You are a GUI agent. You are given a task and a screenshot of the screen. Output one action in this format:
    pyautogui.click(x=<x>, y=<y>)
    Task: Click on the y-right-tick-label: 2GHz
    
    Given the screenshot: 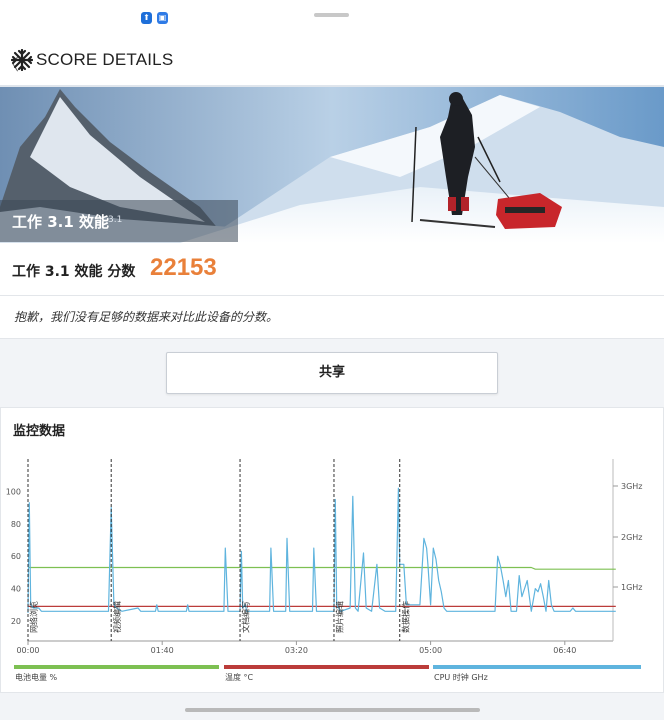 What is the action you would take?
    pyautogui.click(x=632, y=537)
    